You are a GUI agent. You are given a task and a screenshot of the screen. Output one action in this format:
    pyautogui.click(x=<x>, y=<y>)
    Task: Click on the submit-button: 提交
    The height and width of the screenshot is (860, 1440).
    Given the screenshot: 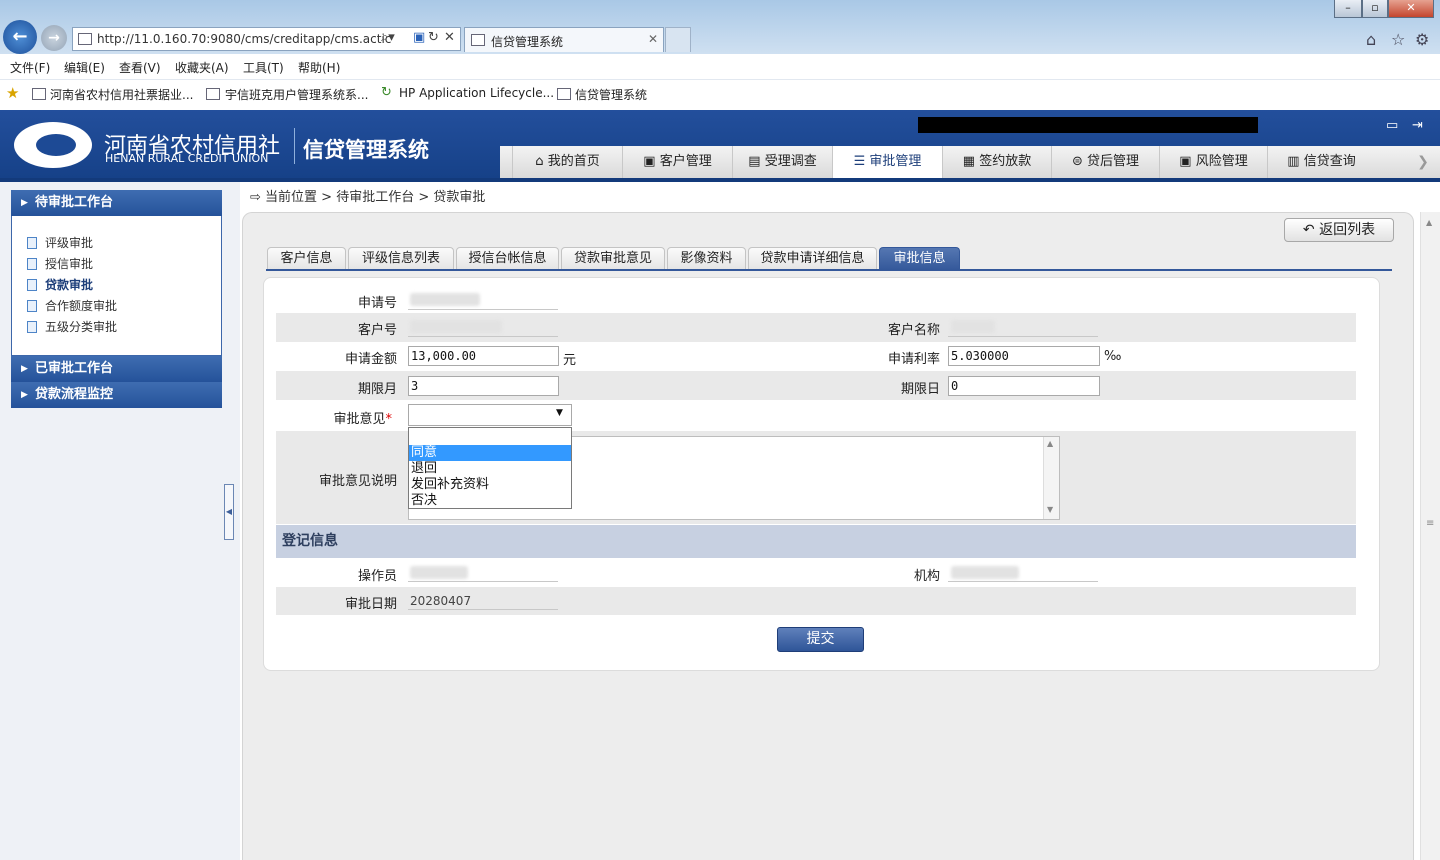 What is the action you would take?
    pyautogui.click(x=820, y=639)
    